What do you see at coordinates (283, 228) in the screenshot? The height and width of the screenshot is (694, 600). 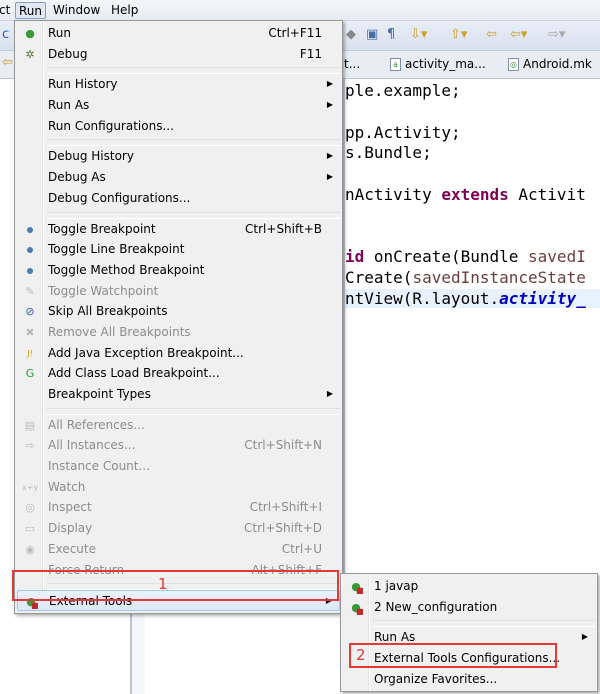 I see `shortcut-label: Ctrl+Shift+B` at bounding box center [283, 228].